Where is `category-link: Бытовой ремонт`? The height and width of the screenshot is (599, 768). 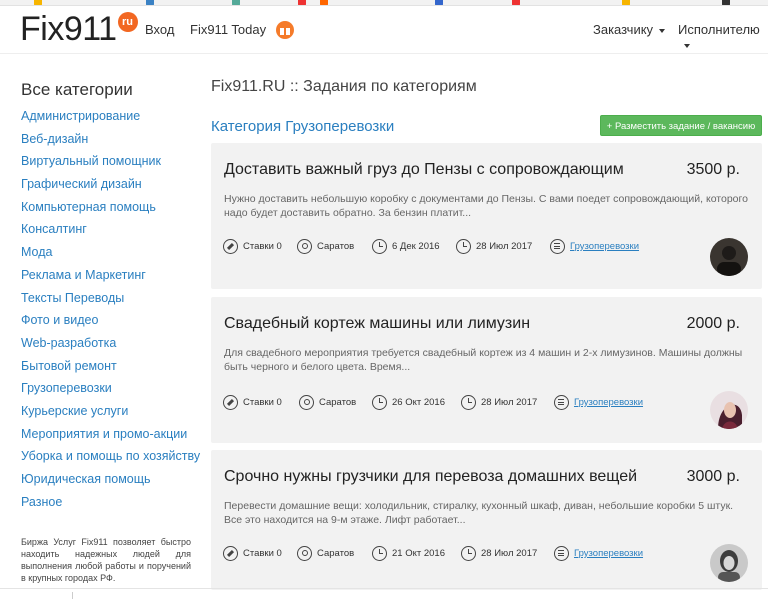
category-link: Бытовой ремонт is located at coordinates (110, 368).